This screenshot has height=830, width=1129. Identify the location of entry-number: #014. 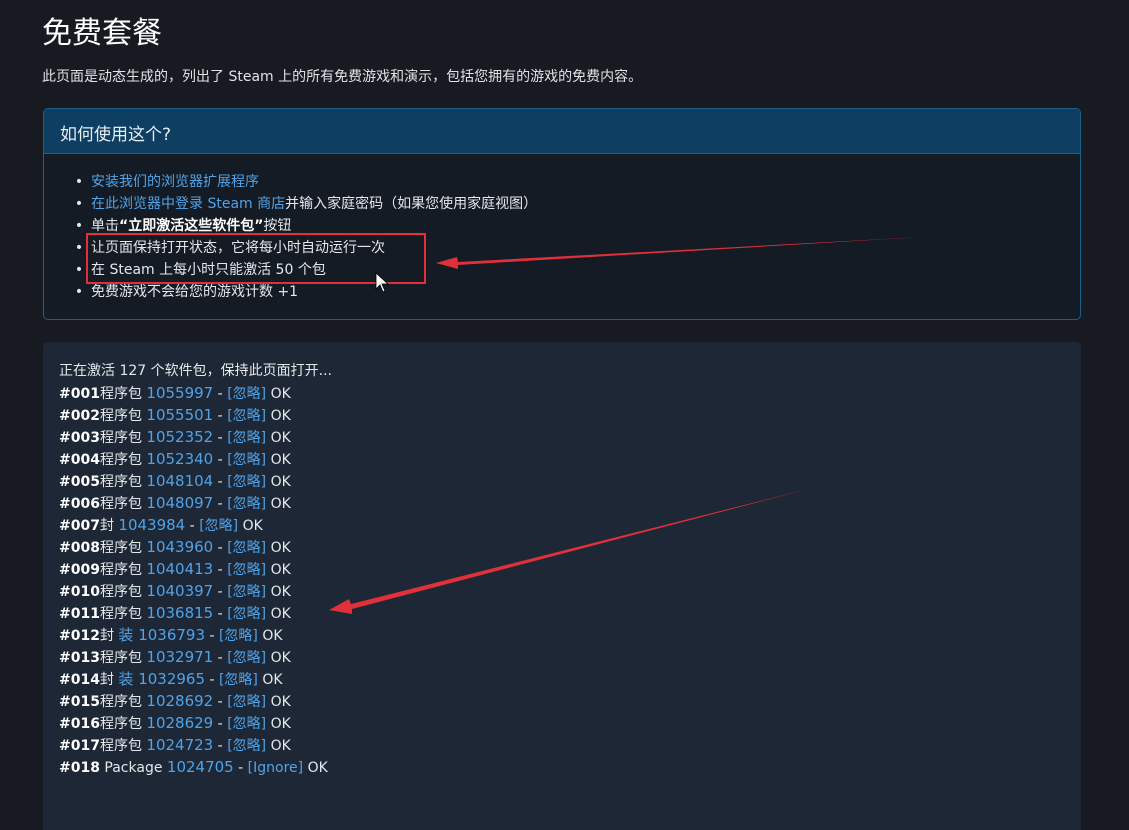
(79, 680).